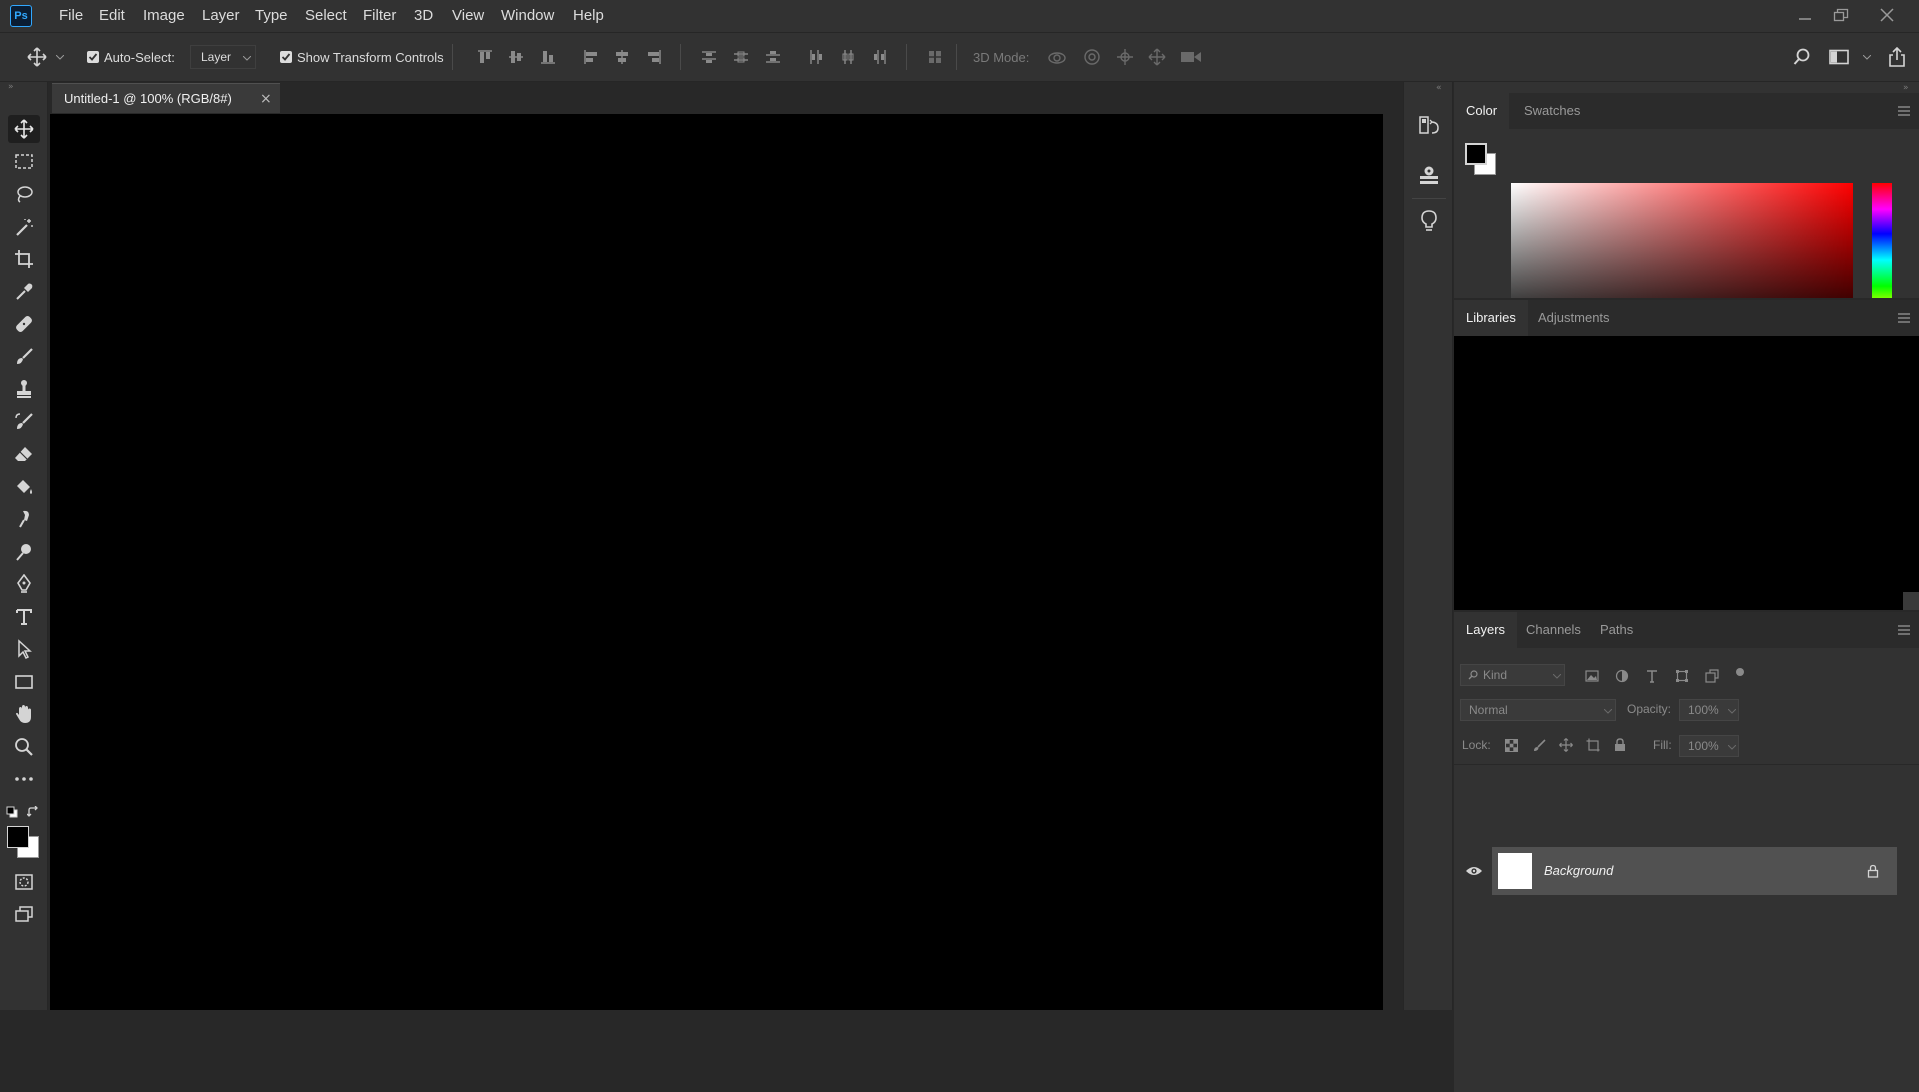 The height and width of the screenshot is (1092, 1919). I want to click on marquee-tool-button, so click(24, 162).